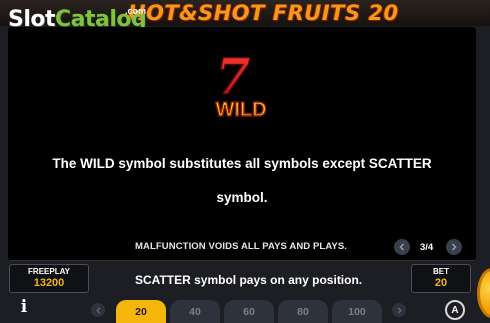 Image resolution: width=490 pixels, height=323 pixels. What do you see at coordinates (483, 293) in the screenshot?
I see `spin-button` at bounding box center [483, 293].